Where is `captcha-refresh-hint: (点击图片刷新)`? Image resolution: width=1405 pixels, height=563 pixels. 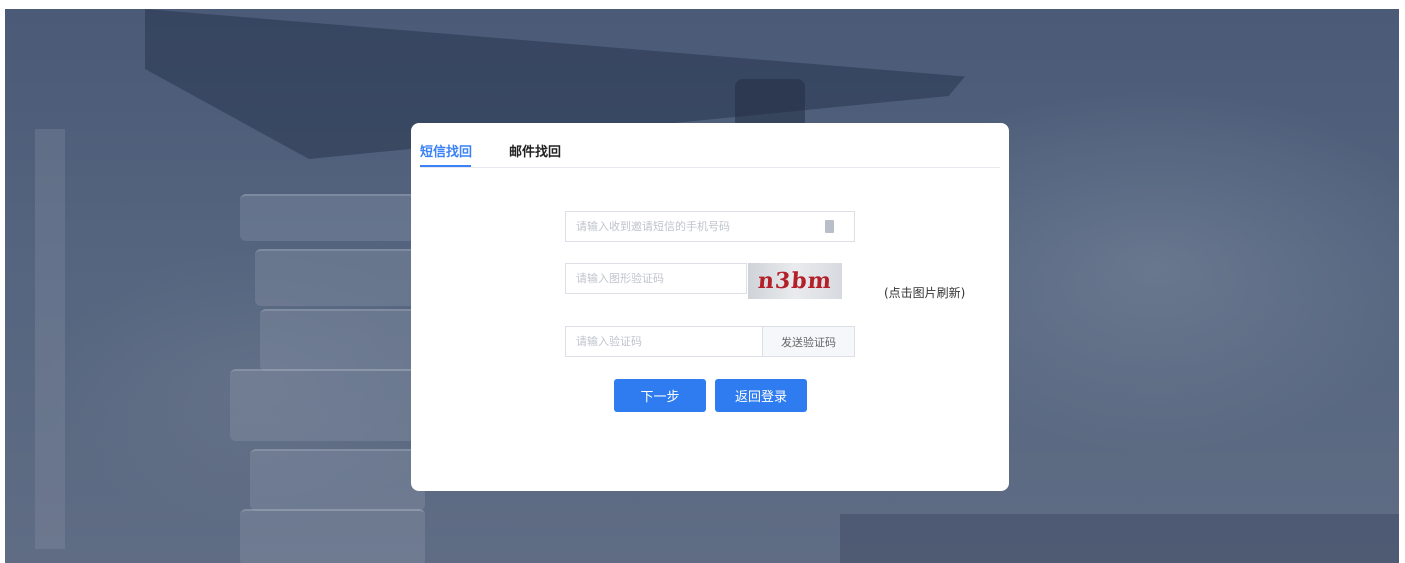 captcha-refresh-hint: (点击图片刷新) is located at coordinates (925, 293).